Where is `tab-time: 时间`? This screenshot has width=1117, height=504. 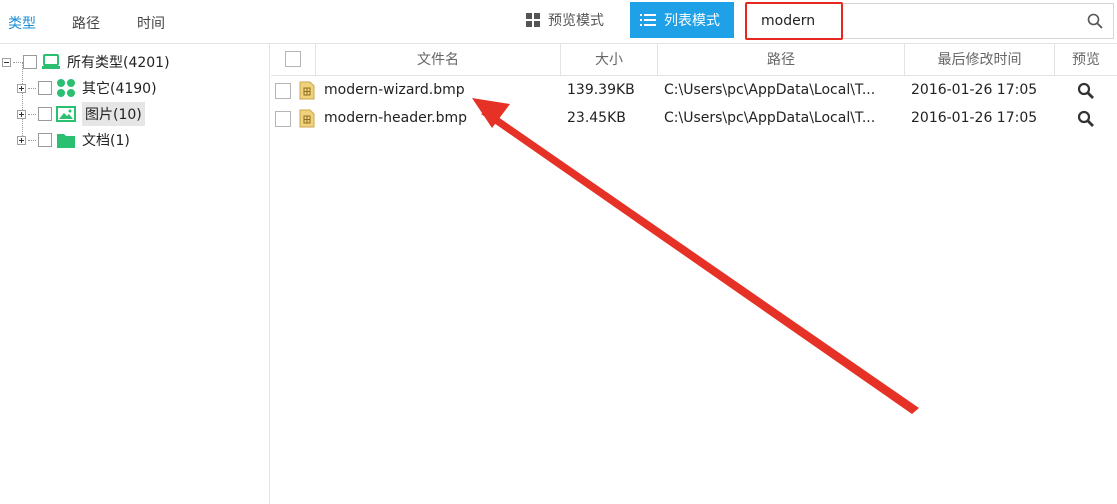
tab-time: 时间 is located at coordinates (151, 23).